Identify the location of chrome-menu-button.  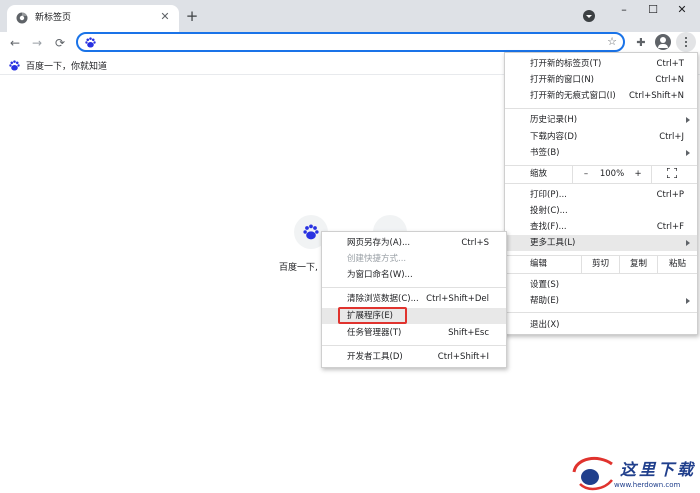
(686, 42).